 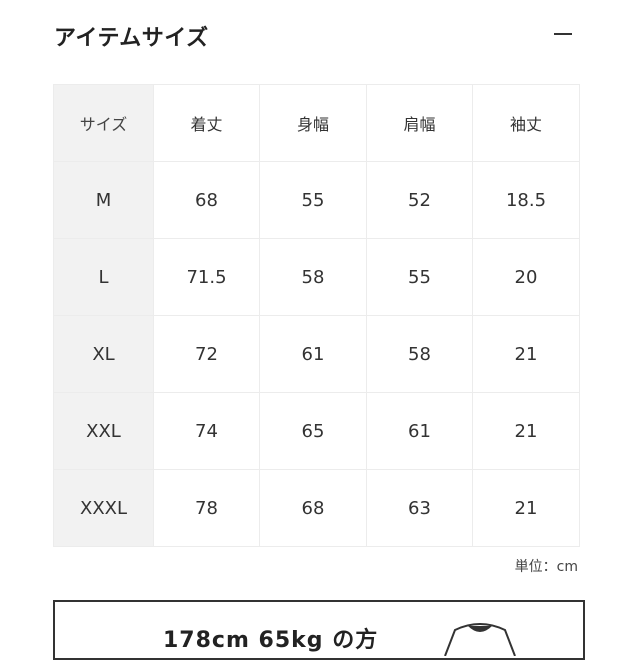 I want to click on table-cell: 72, so click(x=206, y=354).